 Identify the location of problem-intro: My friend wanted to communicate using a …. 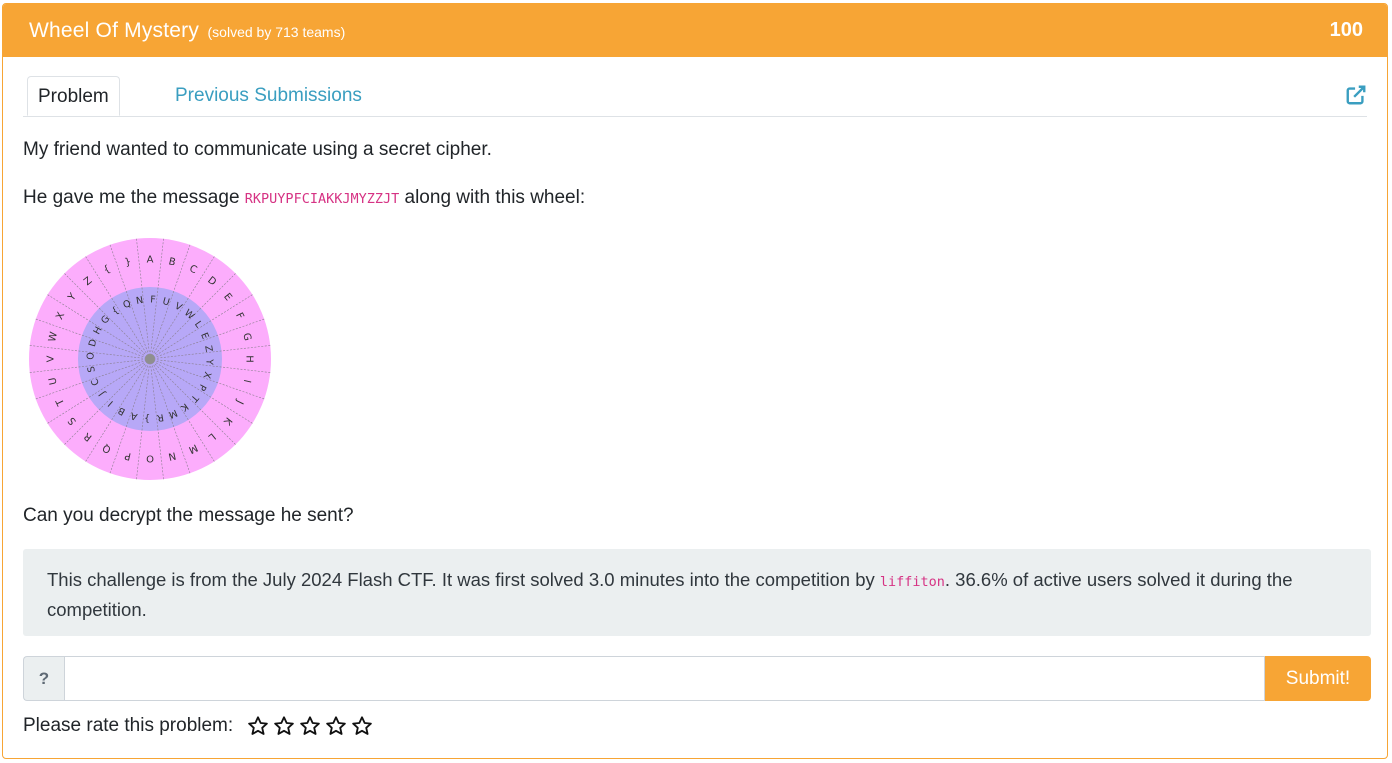
(257, 149).